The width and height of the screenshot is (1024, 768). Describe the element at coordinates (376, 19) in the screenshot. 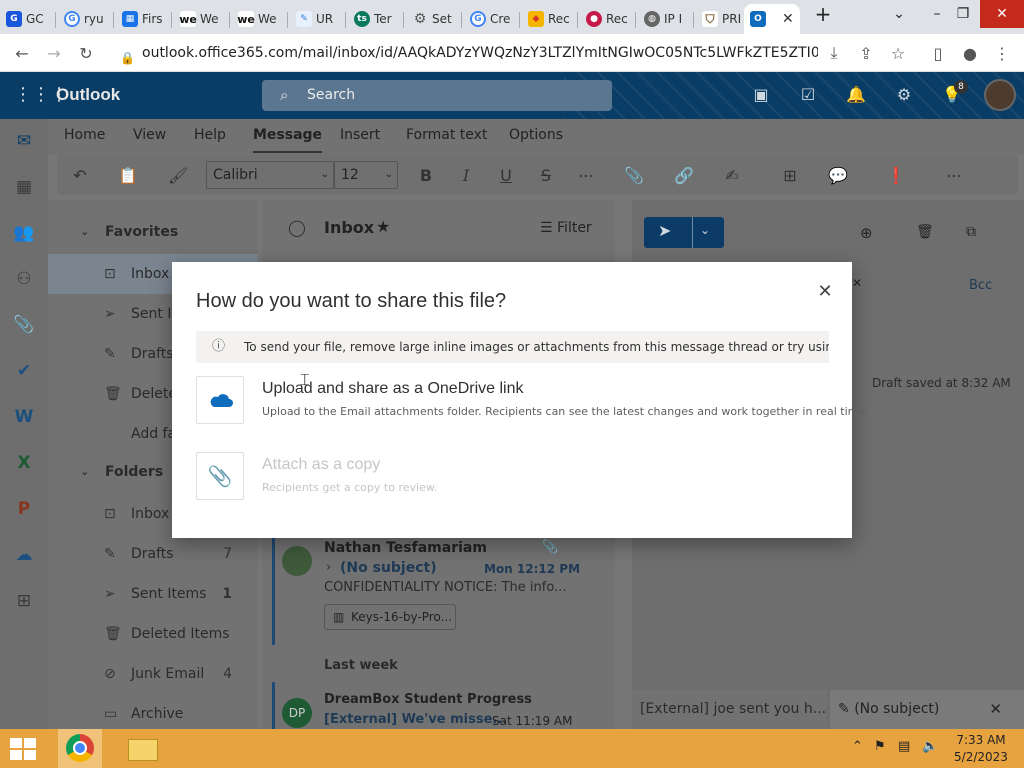

I see `browser-tab: ts Ter` at that location.